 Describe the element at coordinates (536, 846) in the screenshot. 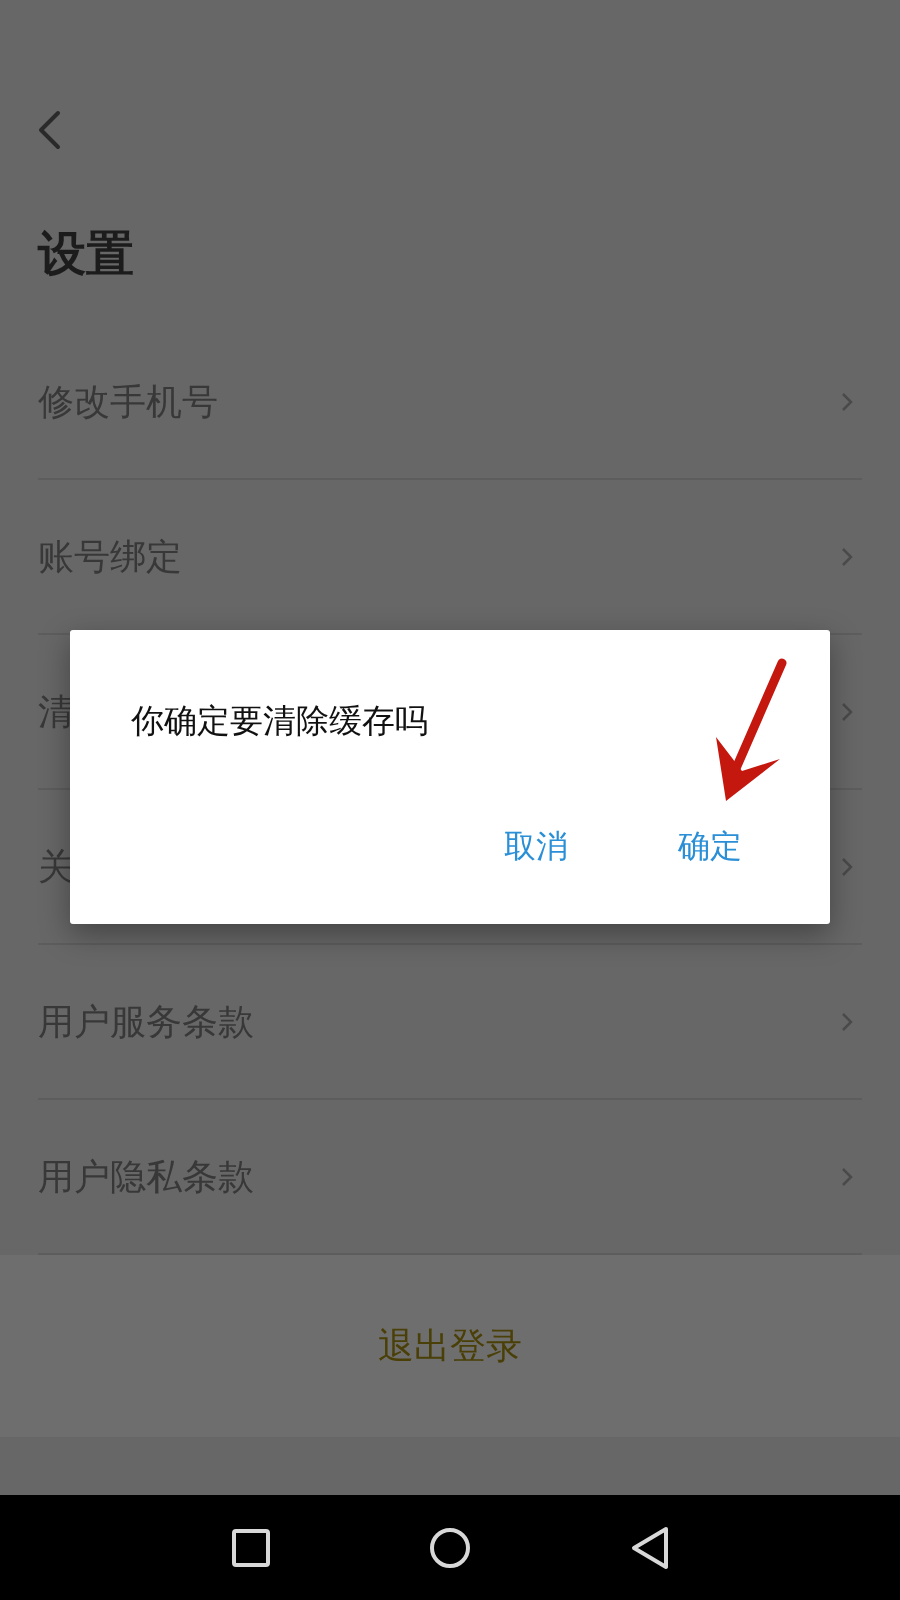

I see `dialog-button: 取消` at that location.